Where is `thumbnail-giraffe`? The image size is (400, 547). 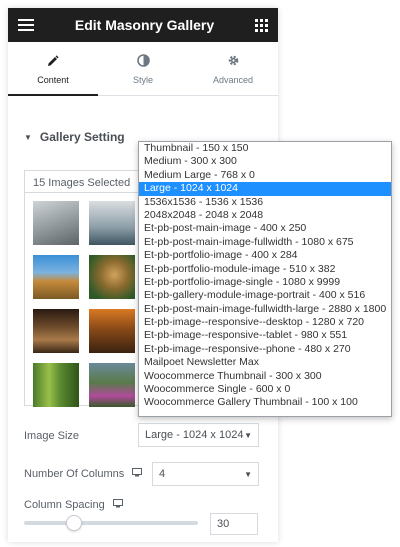 thumbnail-giraffe is located at coordinates (56, 277).